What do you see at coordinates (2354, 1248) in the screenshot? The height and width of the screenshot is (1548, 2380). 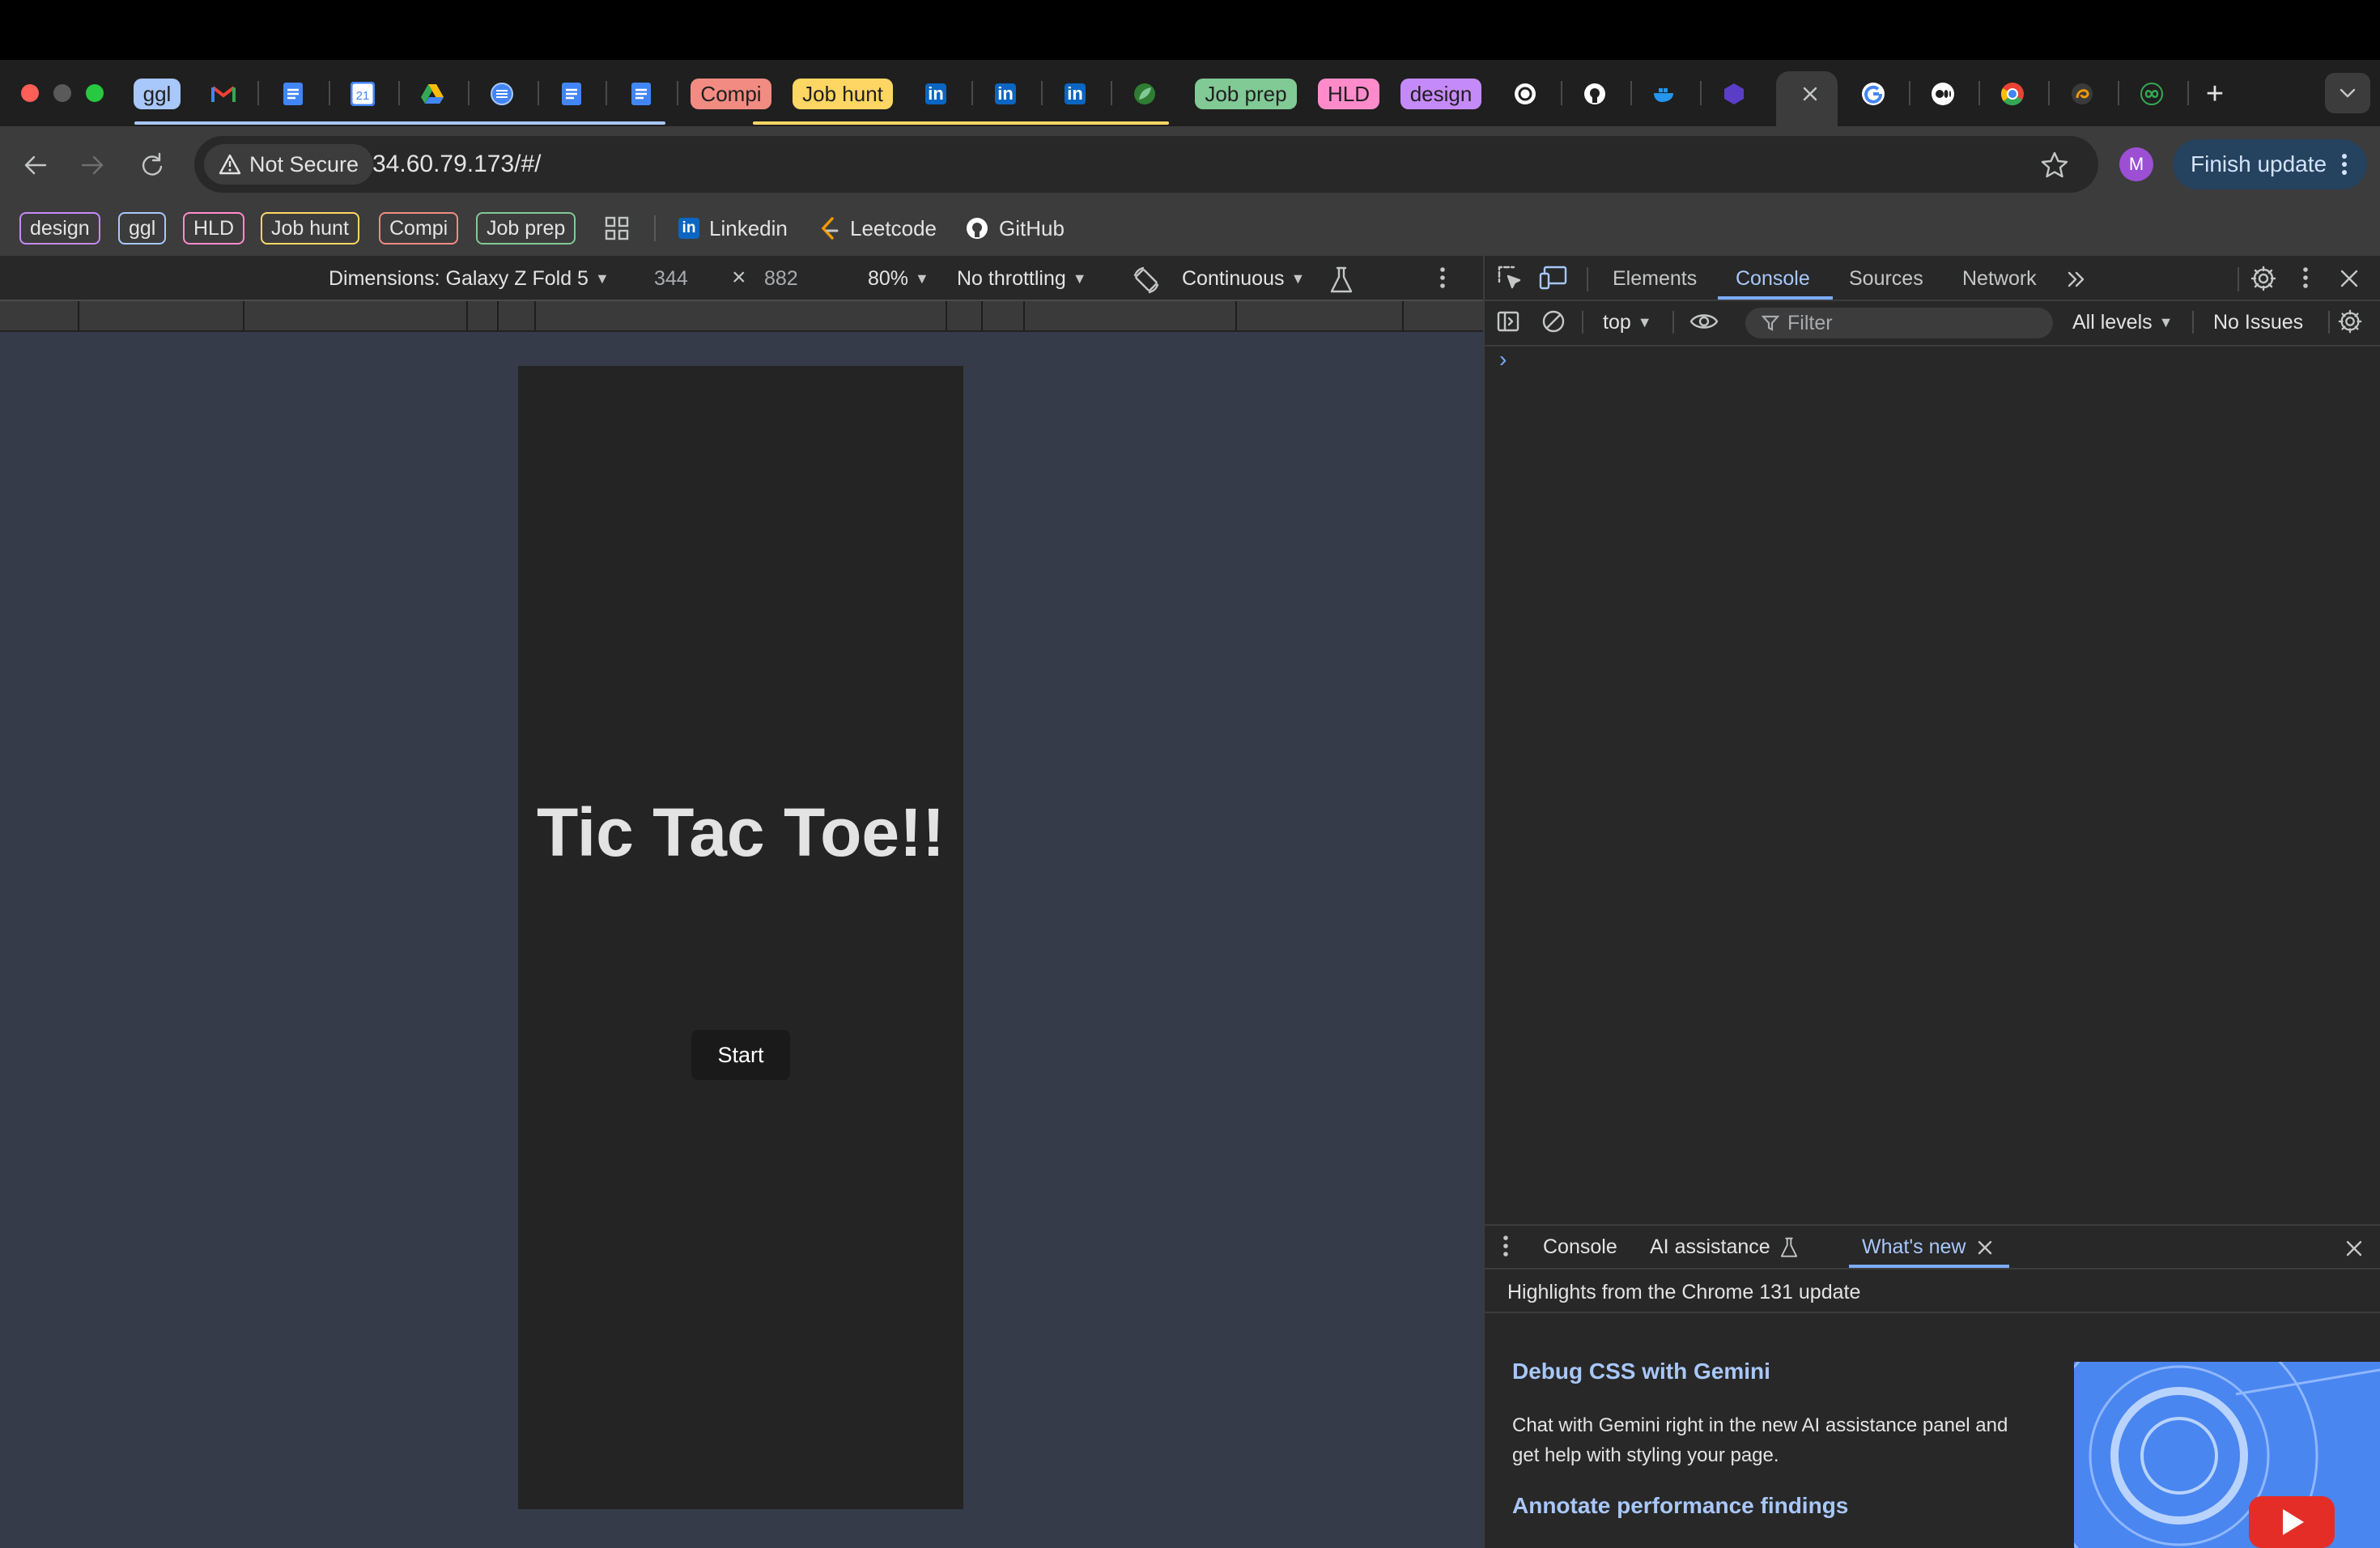 I see `close-drawer-button` at bounding box center [2354, 1248].